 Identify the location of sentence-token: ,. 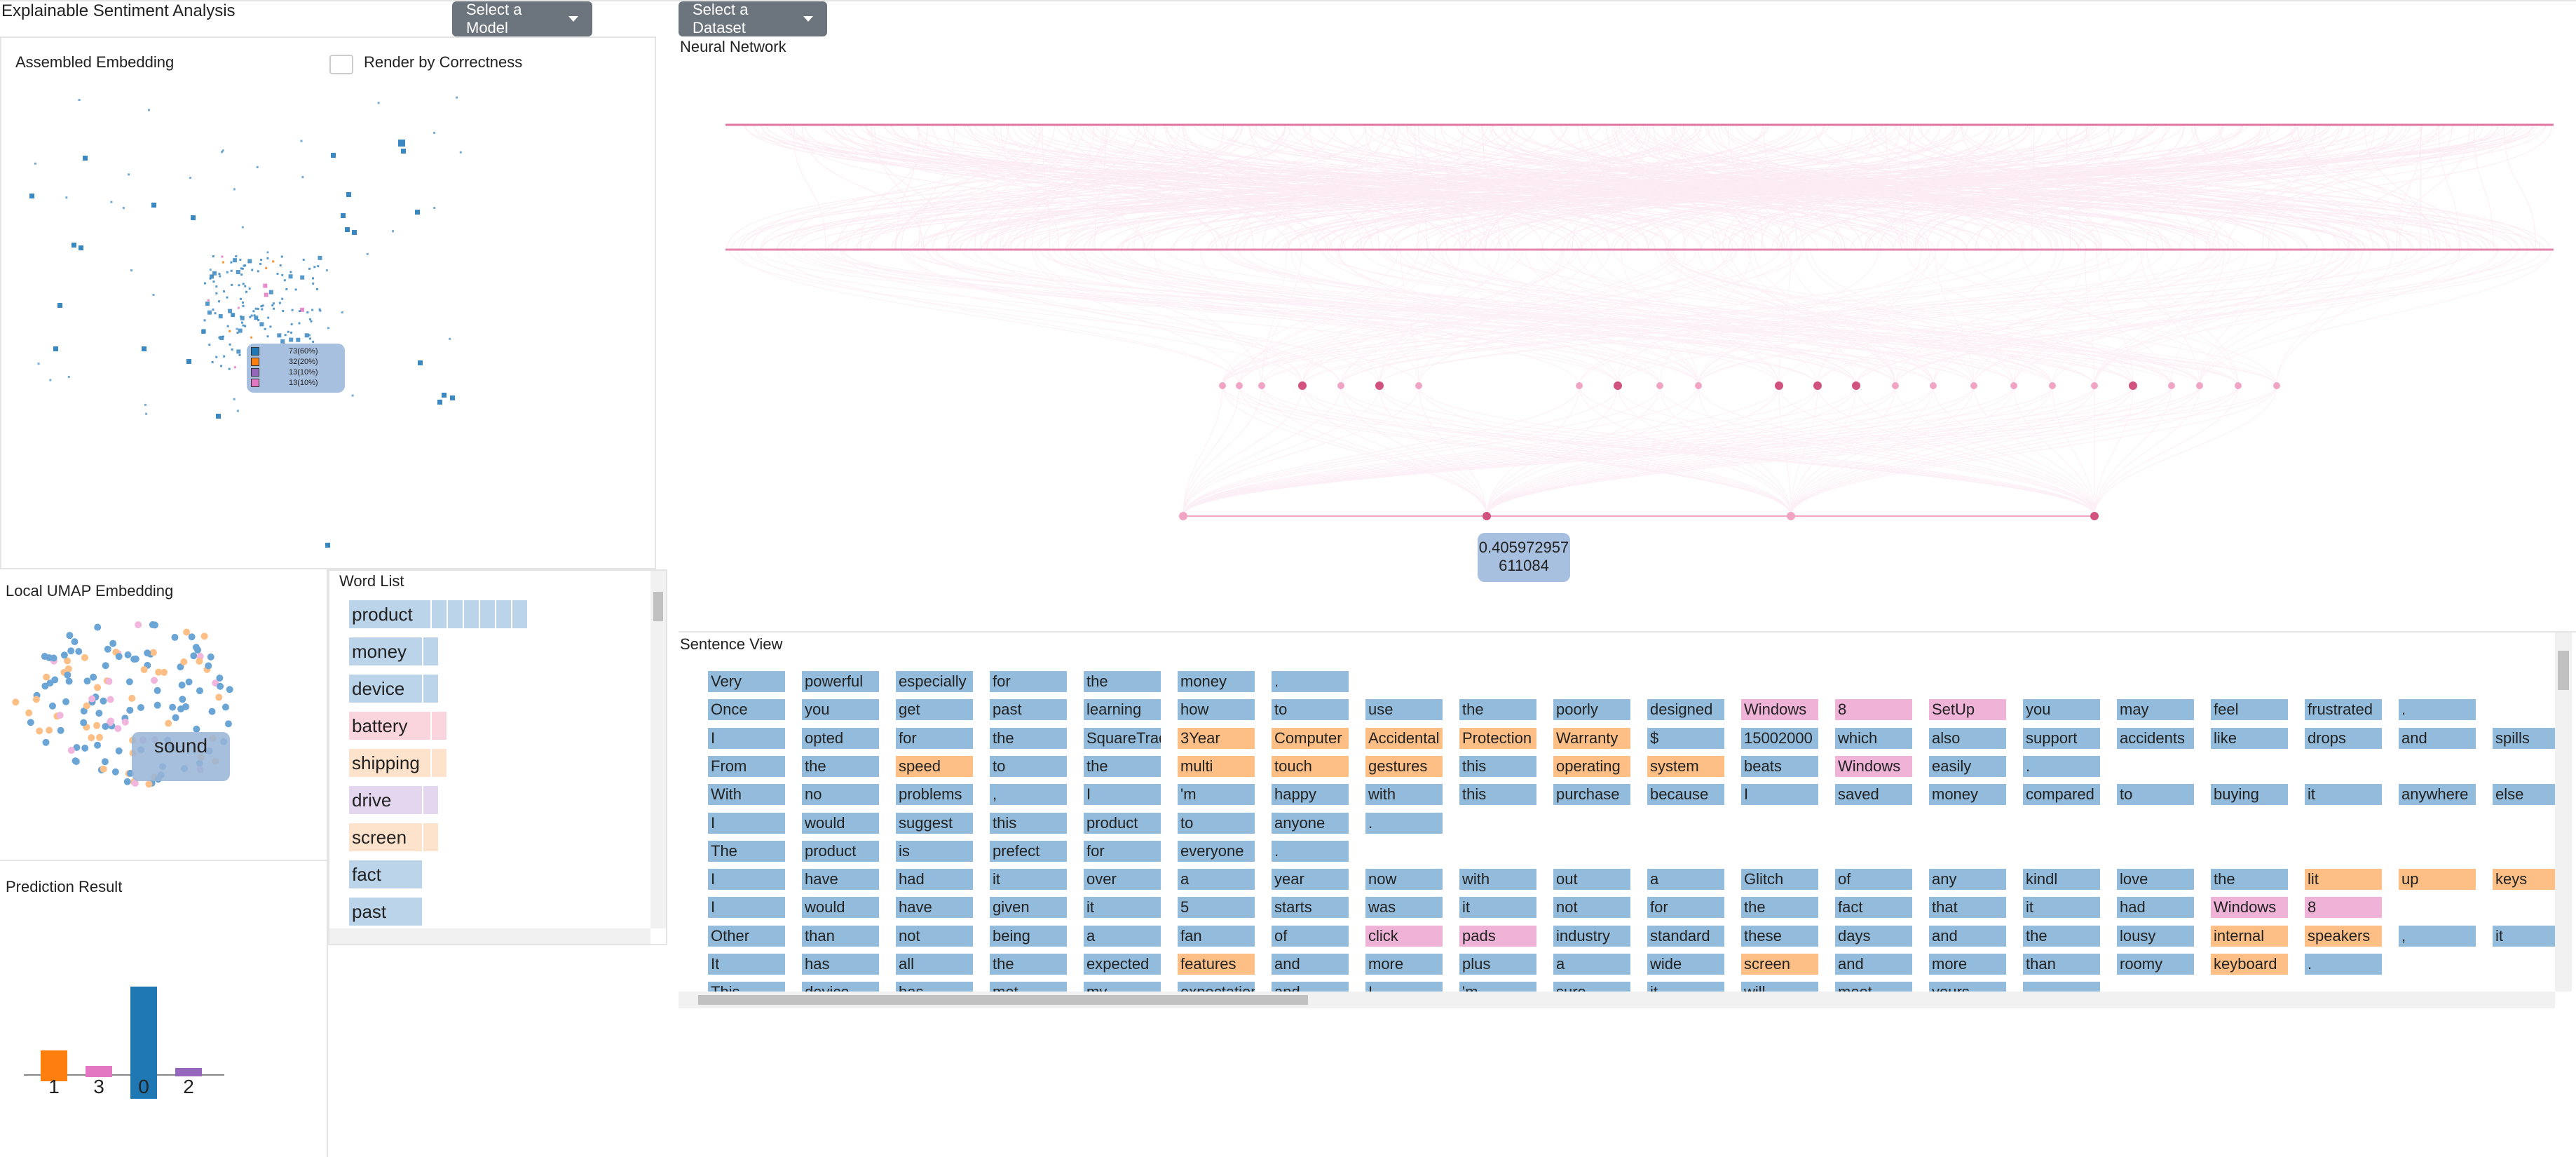
(2437, 936).